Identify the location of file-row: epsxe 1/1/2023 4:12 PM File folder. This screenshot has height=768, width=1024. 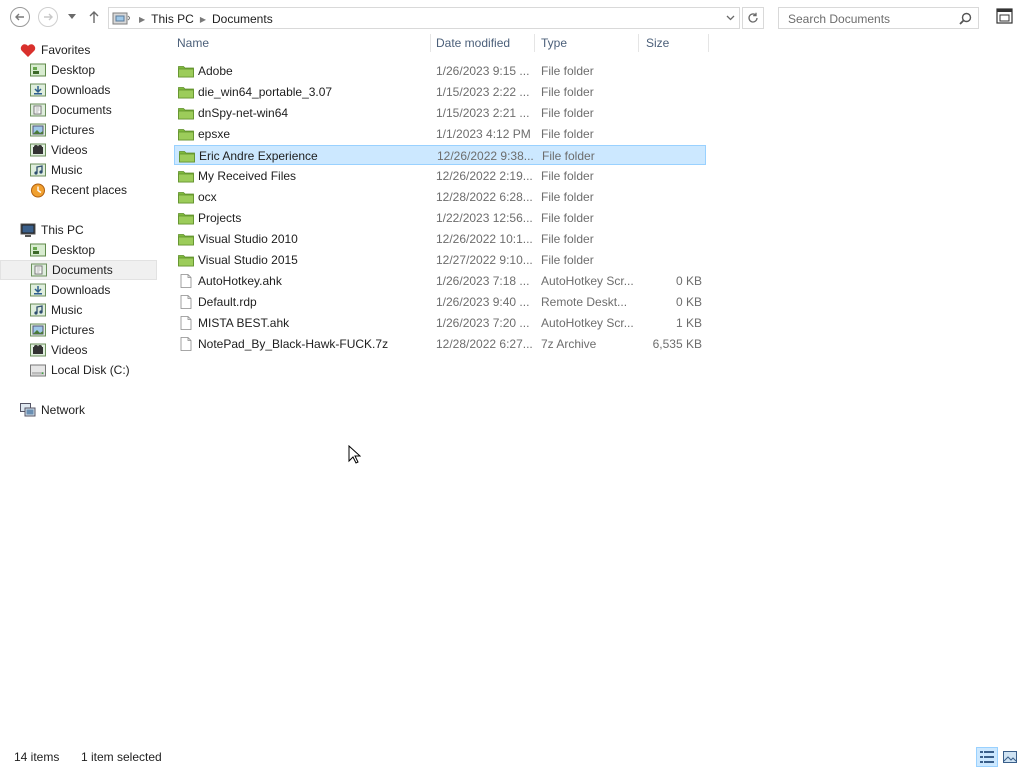
(440, 134).